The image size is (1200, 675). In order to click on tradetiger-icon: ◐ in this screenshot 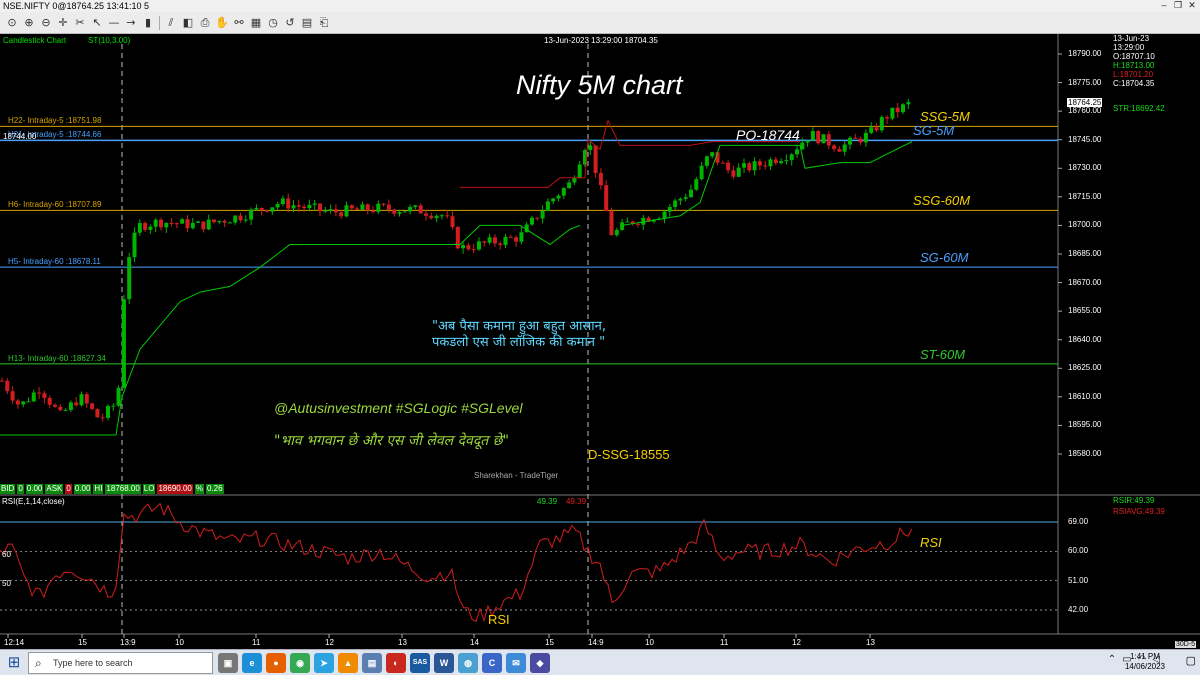, I will do `click(396, 663)`.